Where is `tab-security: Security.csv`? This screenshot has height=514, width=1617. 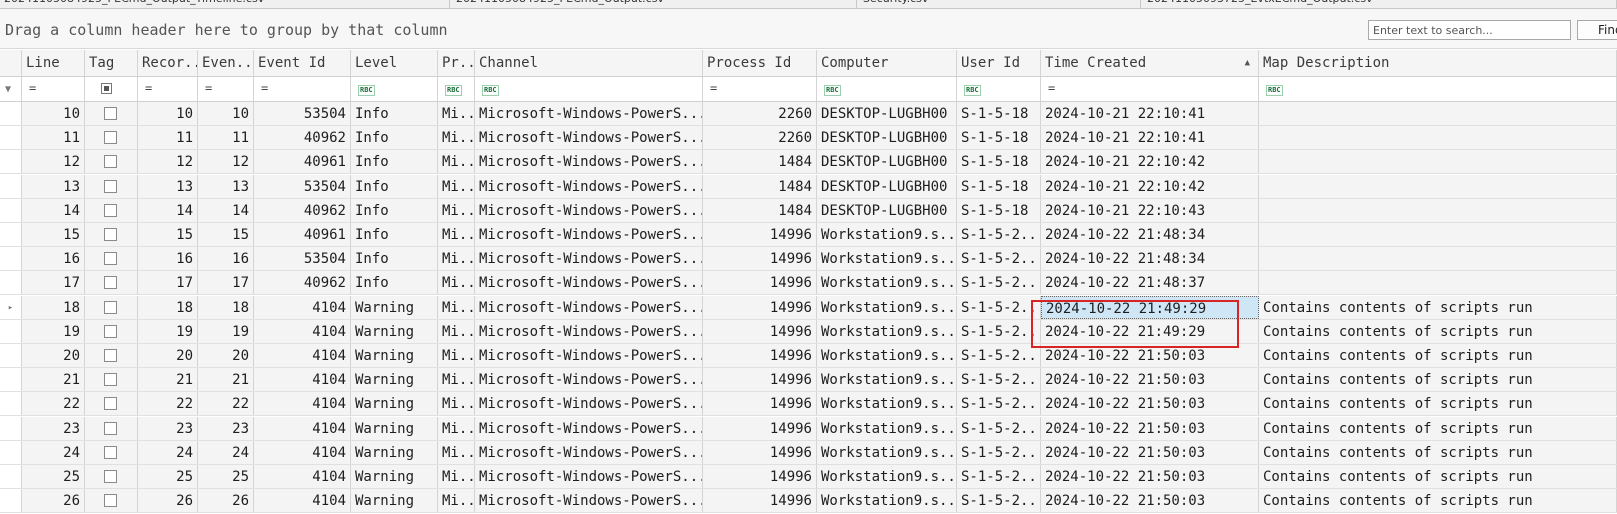
tab-security: Security.csv is located at coordinates (1000, 4).